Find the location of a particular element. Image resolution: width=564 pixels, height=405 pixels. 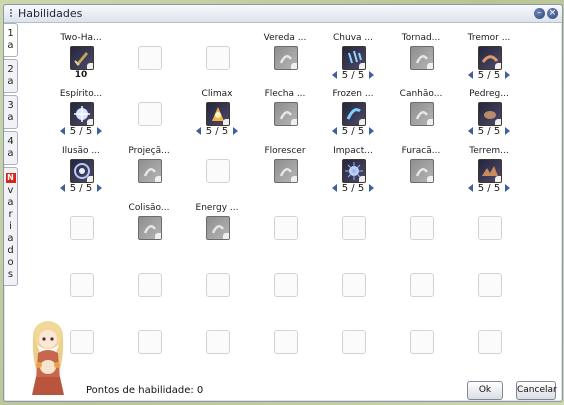

new-badge: N is located at coordinates (10, 178).